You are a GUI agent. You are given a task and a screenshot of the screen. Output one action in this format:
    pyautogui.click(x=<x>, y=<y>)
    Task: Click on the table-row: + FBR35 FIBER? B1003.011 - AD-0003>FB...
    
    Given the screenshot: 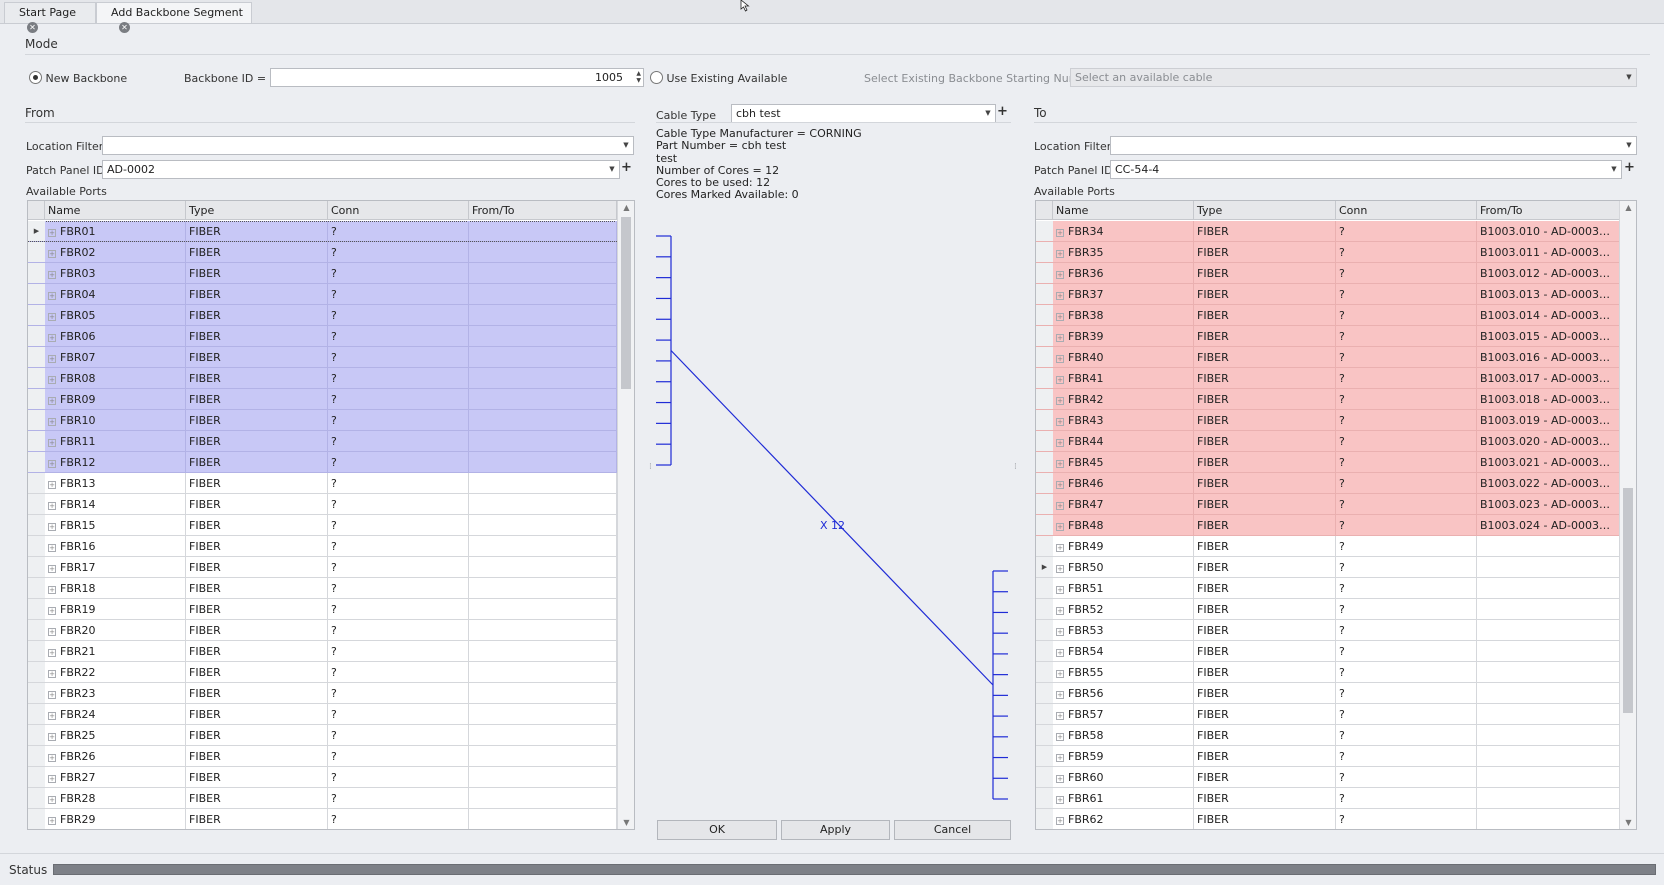 What is the action you would take?
    pyautogui.click(x=1328, y=252)
    